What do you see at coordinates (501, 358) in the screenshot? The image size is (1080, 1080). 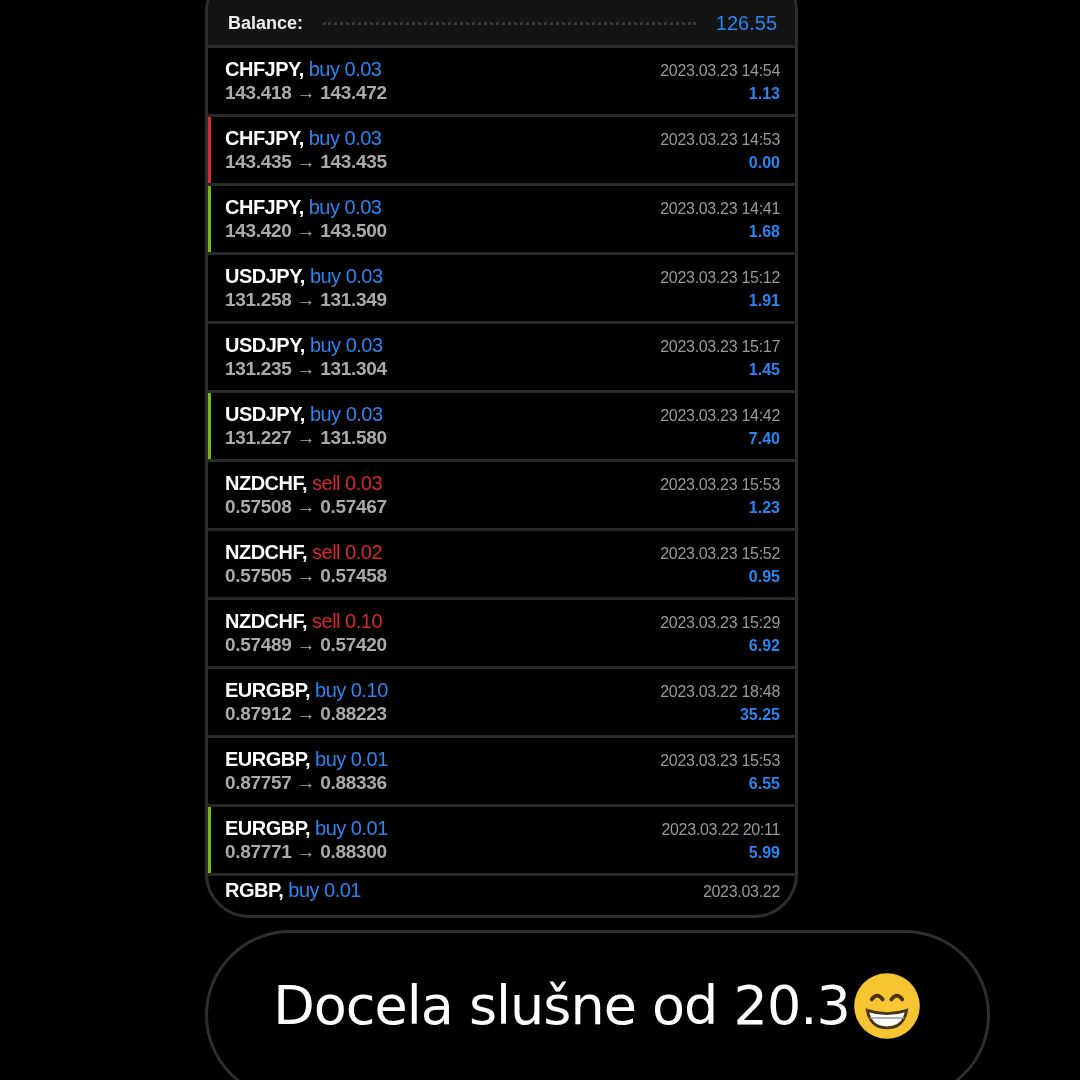 I see `trade-row: USDJPY, buy 0.03 131.235 → 131.304 2023.03.23 15:17 1.45` at bounding box center [501, 358].